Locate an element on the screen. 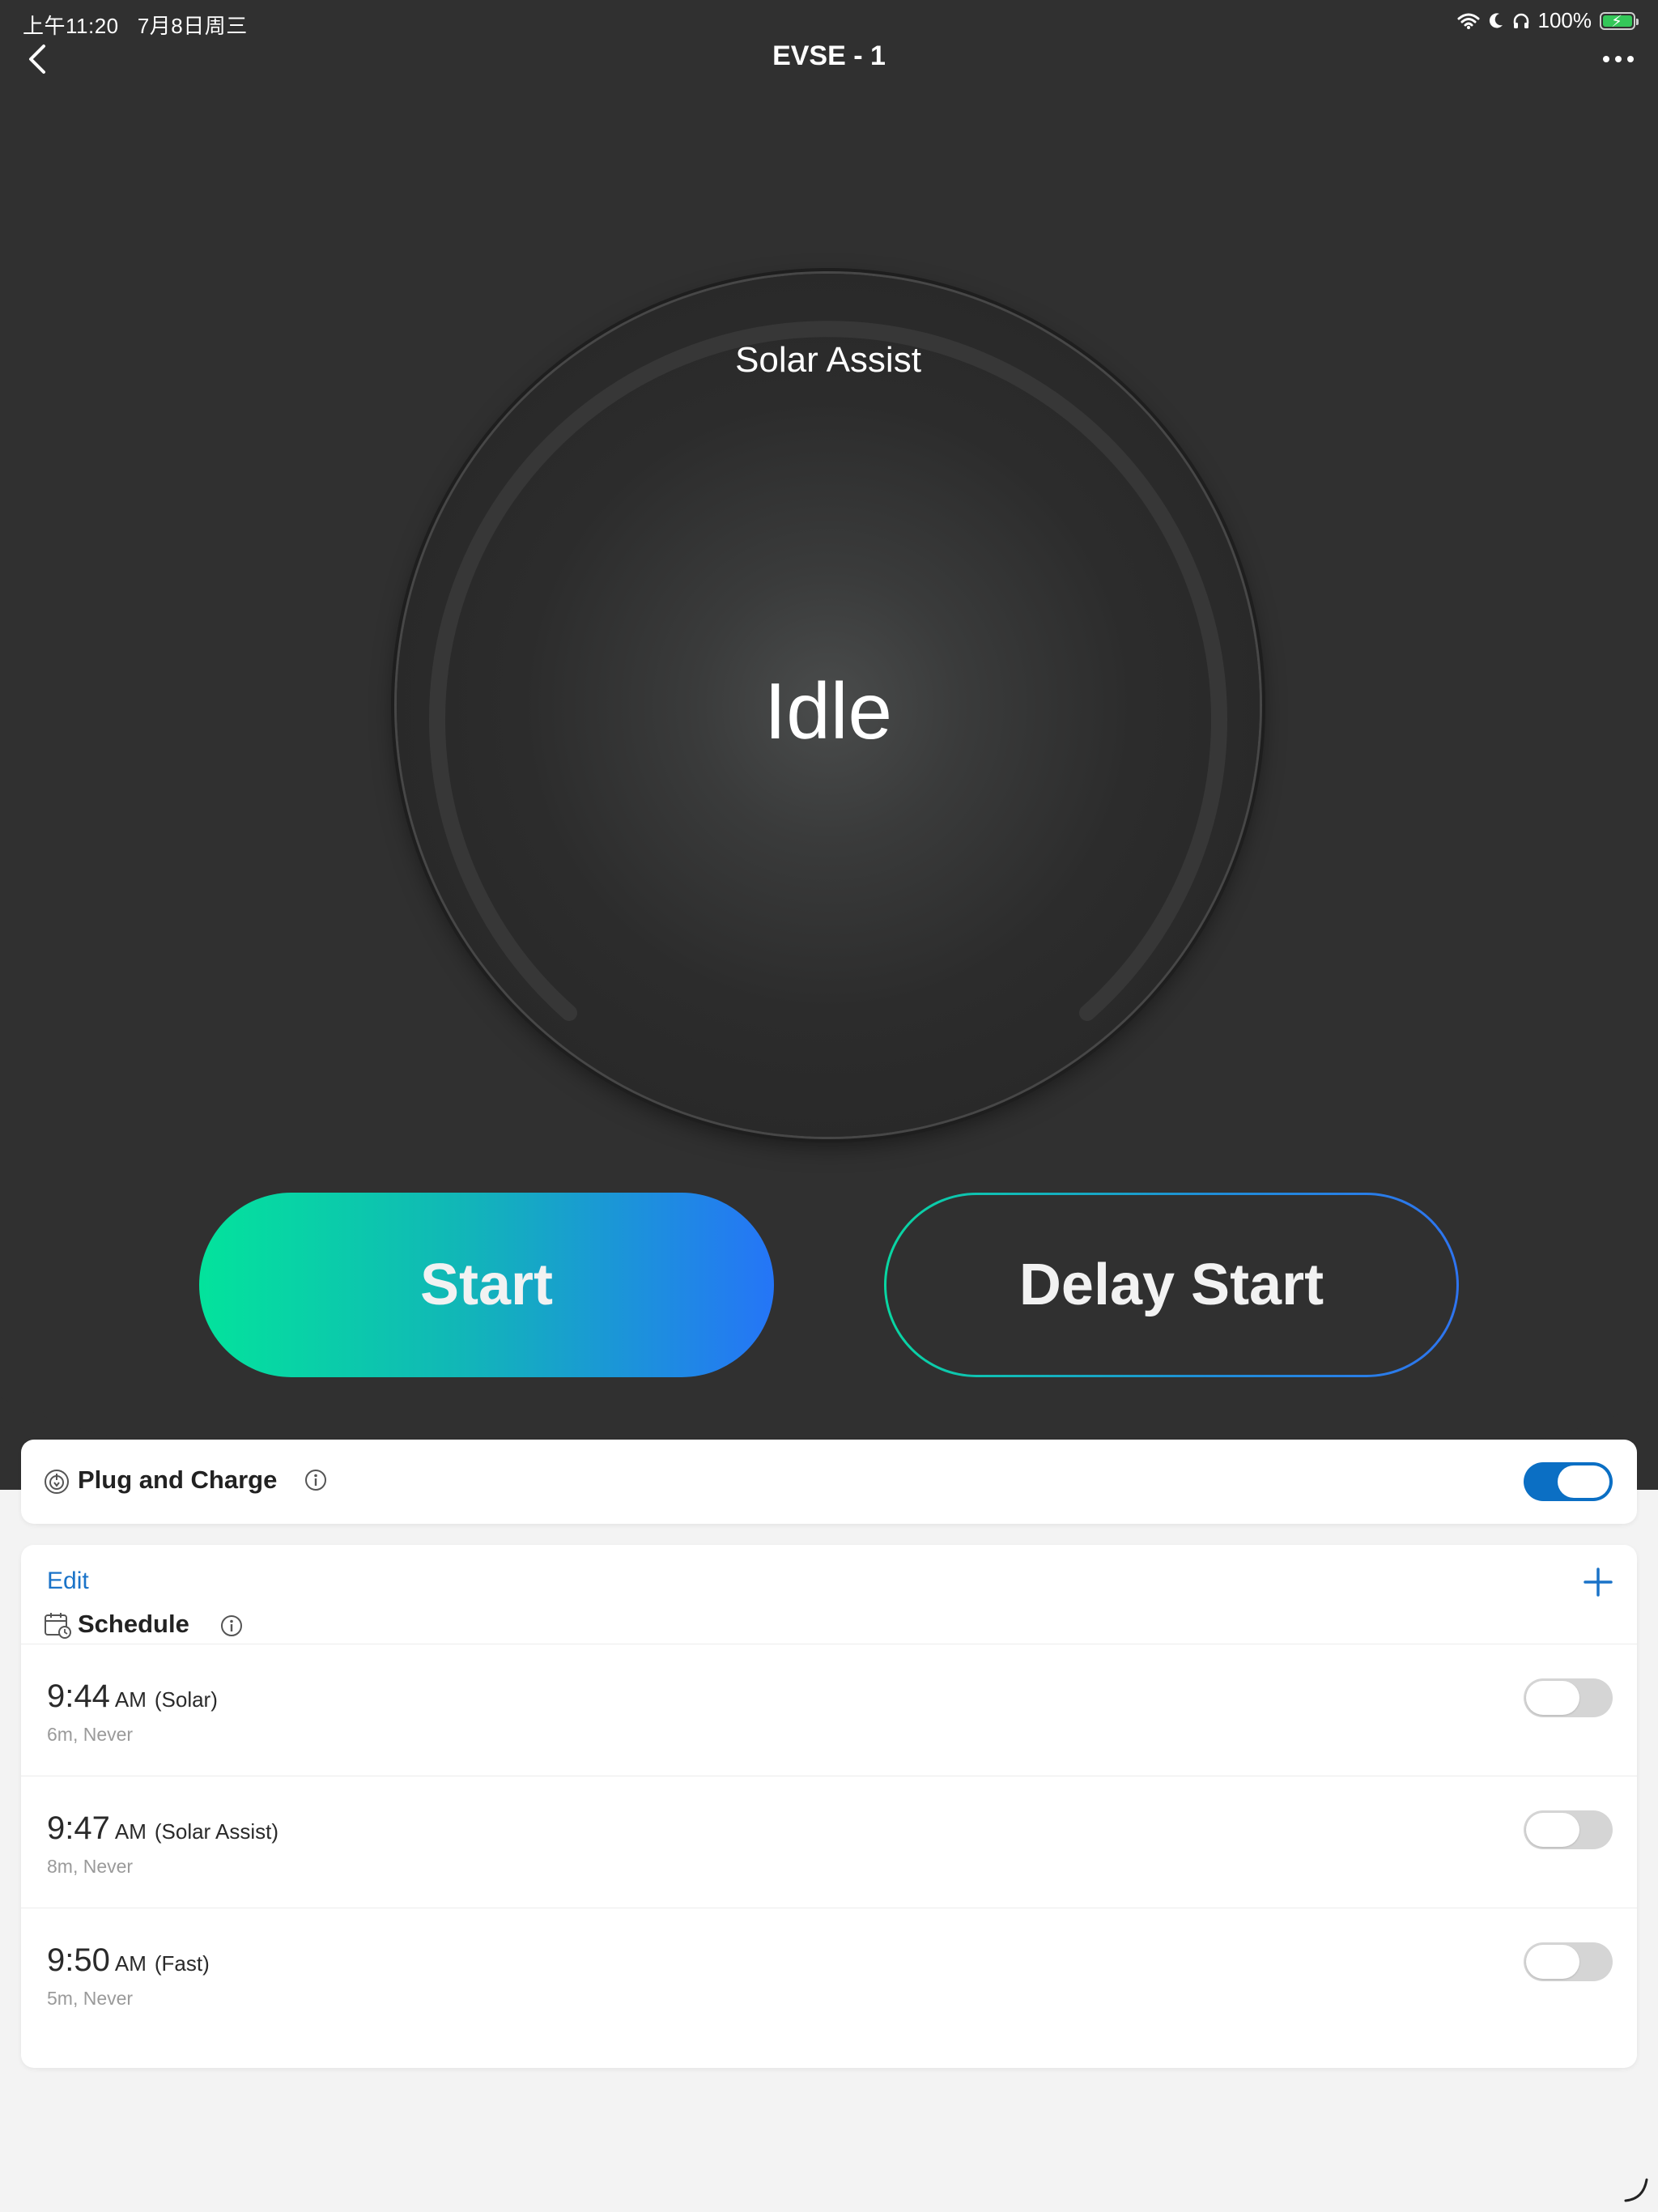  status-icons: 100% ⚡ is located at coordinates (1548, 21).